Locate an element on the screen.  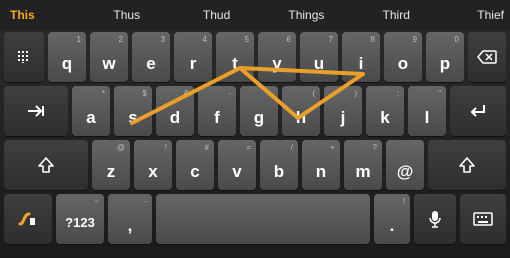
alt-char-hint: $ is located at coordinates (144, 93).